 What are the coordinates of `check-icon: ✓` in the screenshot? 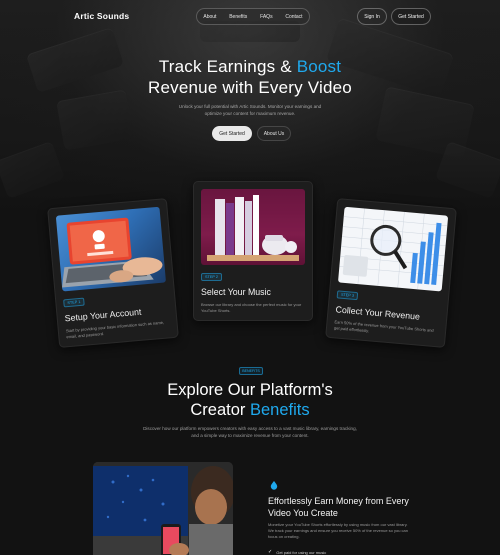 It's located at (270, 552).